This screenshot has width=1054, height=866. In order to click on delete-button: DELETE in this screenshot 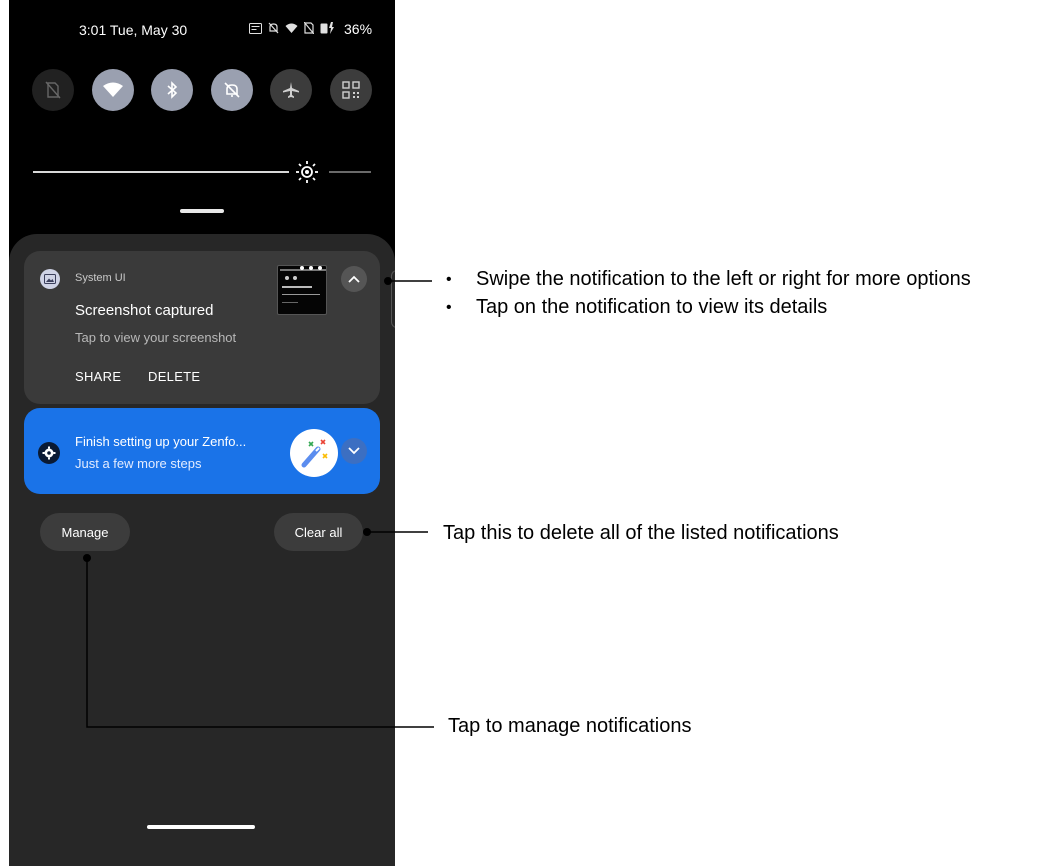, I will do `click(174, 376)`.